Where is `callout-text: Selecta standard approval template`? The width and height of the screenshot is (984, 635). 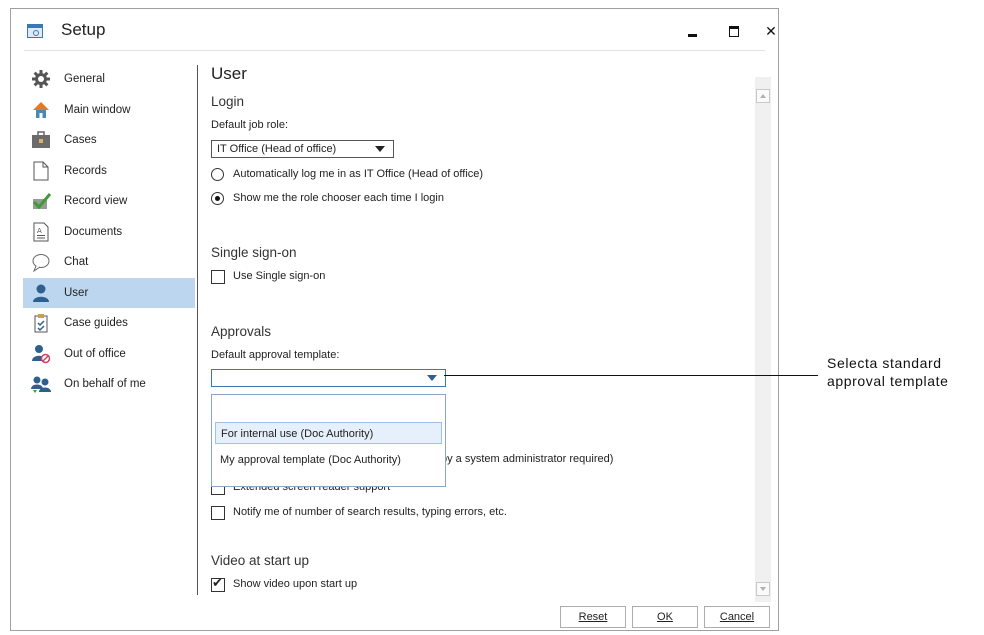
callout-text: Selecta standard approval template is located at coordinates (888, 372).